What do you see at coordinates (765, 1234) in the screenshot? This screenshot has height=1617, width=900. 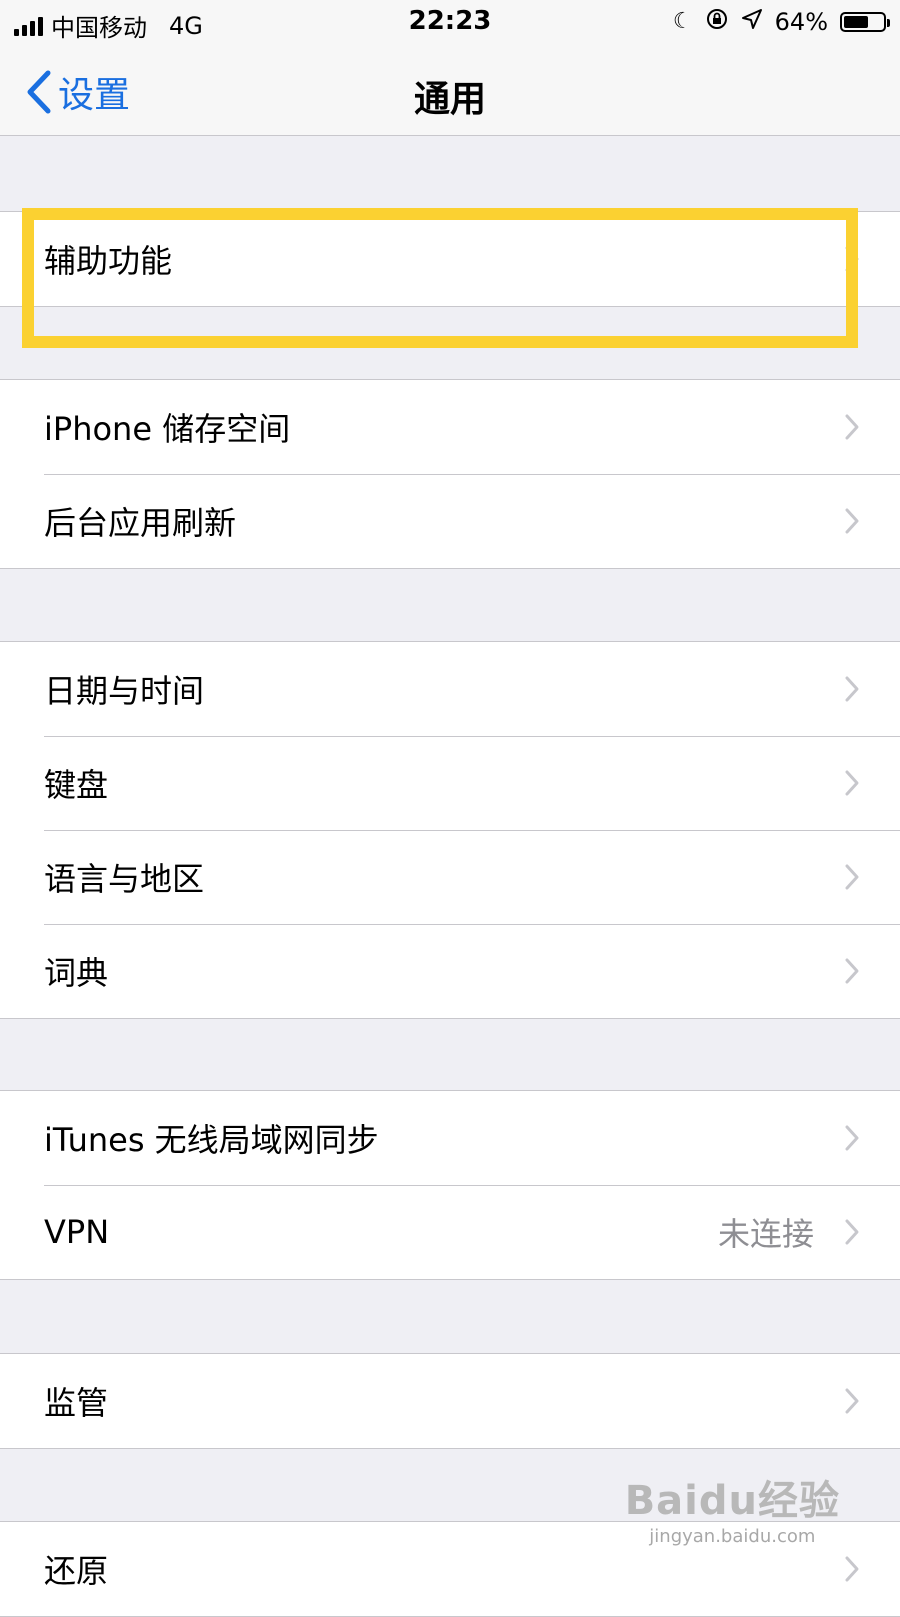 I see `vpn-status-value: 未连接` at bounding box center [765, 1234].